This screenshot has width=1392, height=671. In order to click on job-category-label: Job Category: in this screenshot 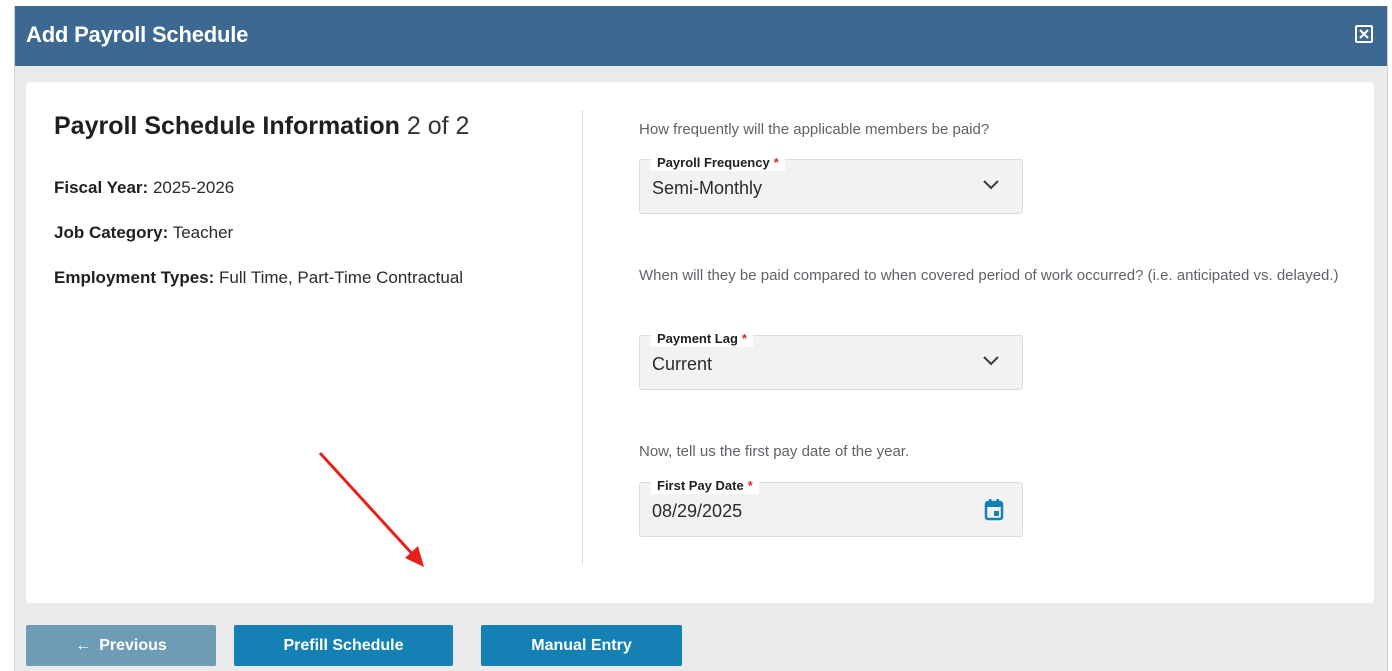, I will do `click(111, 232)`.